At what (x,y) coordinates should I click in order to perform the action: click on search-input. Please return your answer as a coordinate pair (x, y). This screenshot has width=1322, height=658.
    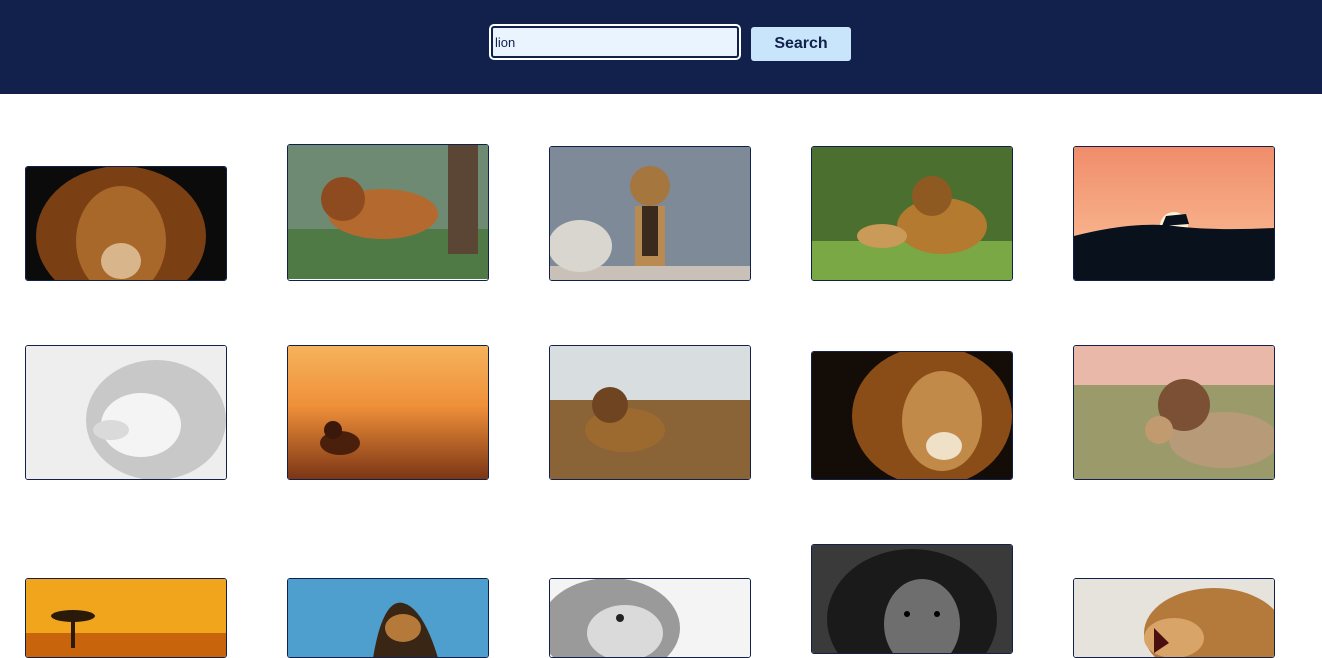
    Looking at the image, I should click on (615, 42).